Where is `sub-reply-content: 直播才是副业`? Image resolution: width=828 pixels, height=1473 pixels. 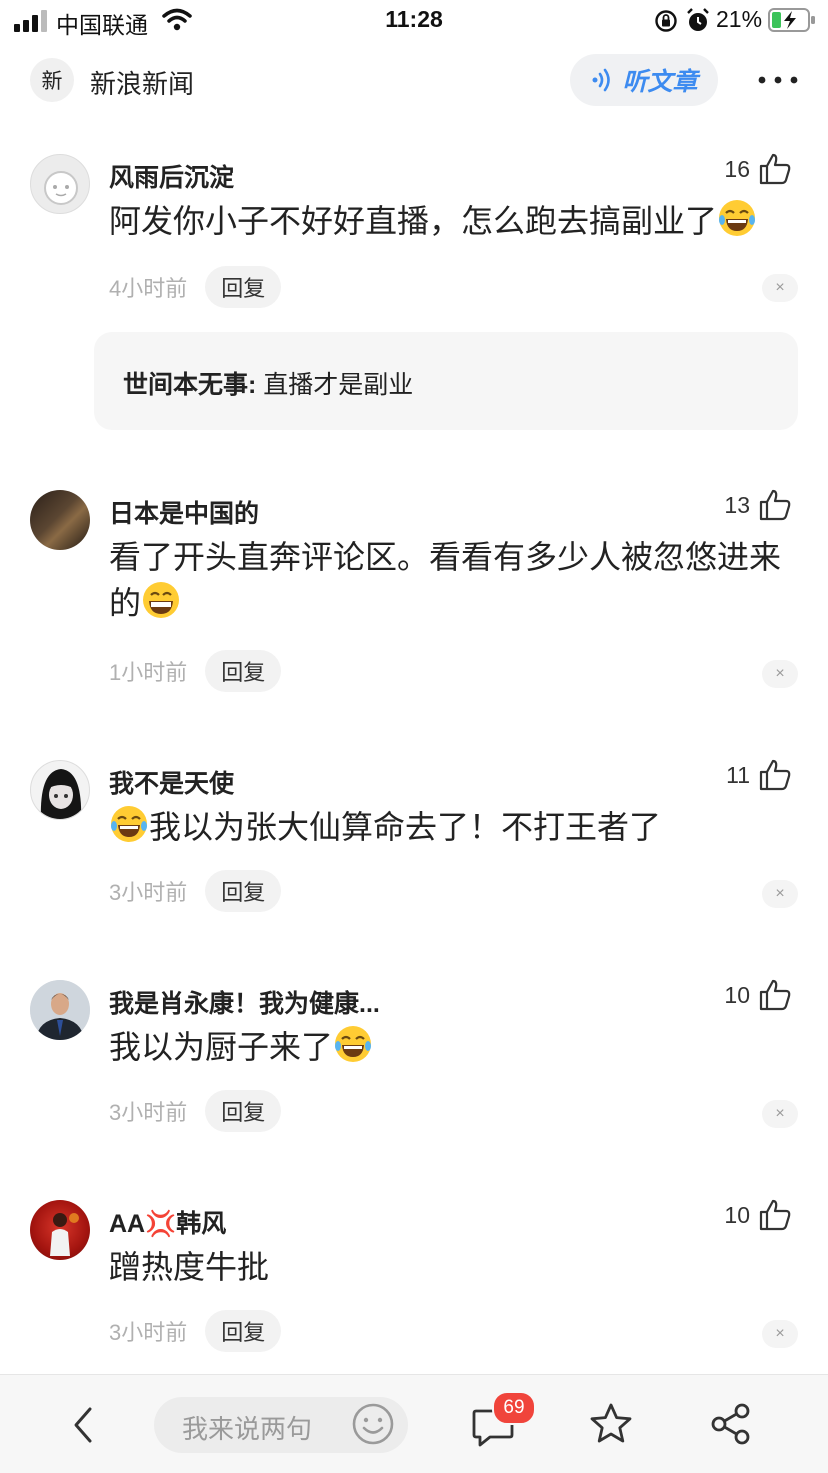 sub-reply-content: 直播才是副业 is located at coordinates (335, 385).